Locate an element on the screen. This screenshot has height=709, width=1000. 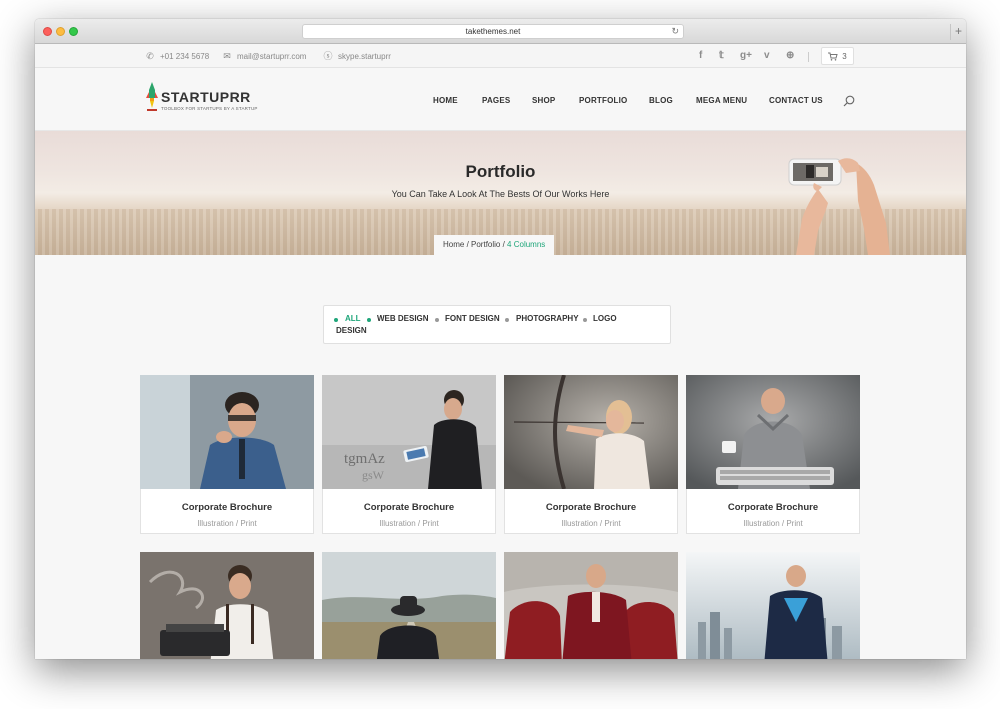
nav-pages: PAGES is located at coordinates (496, 100).